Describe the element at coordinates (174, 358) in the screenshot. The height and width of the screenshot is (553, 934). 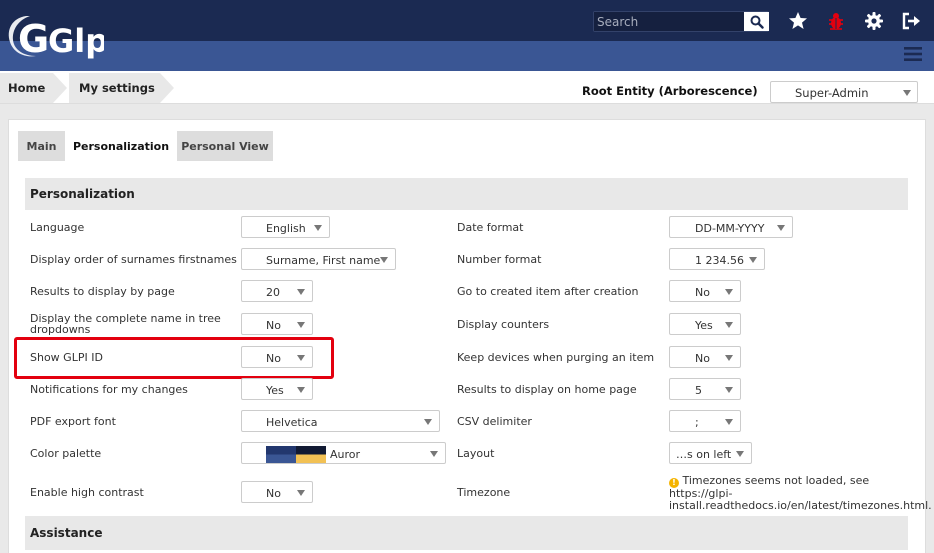
I see `highlight-box` at that location.